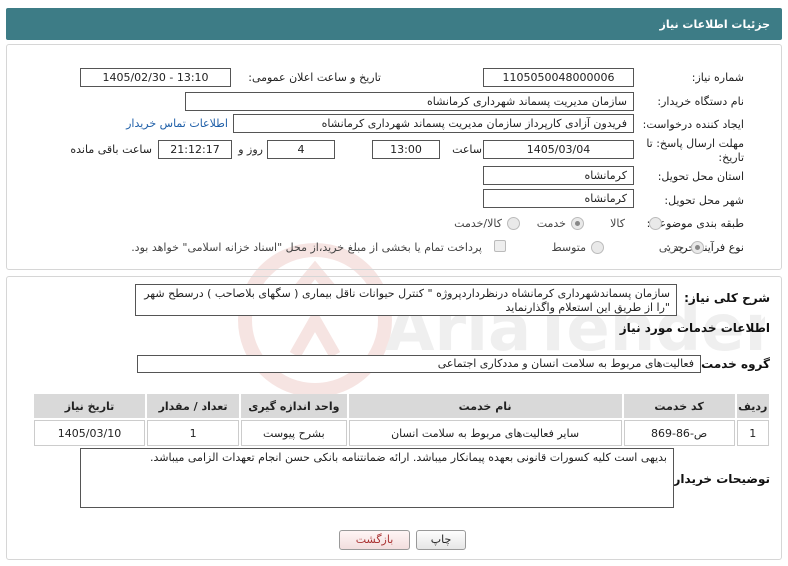  Describe the element at coordinates (731, 157) in the screenshot. I see `deadline-label-line2: تاریخ:` at that location.